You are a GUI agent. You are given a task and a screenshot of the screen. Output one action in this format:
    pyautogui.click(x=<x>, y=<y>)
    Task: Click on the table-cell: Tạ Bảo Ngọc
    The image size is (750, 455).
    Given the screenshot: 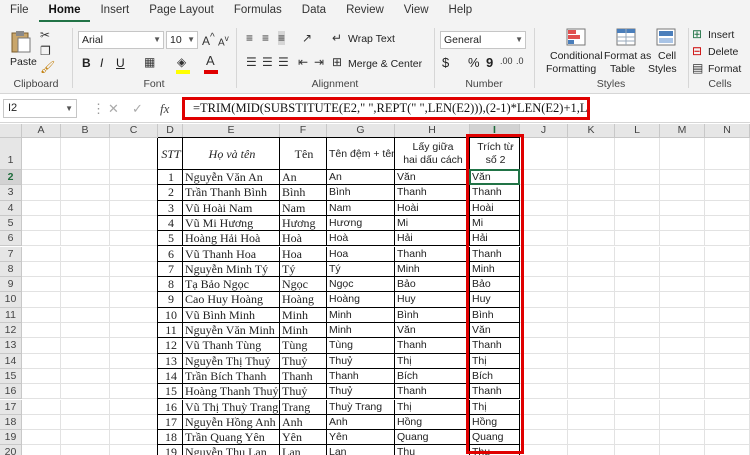 What is the action you would take?
    pyautogui.click(x=231, y=285)
    